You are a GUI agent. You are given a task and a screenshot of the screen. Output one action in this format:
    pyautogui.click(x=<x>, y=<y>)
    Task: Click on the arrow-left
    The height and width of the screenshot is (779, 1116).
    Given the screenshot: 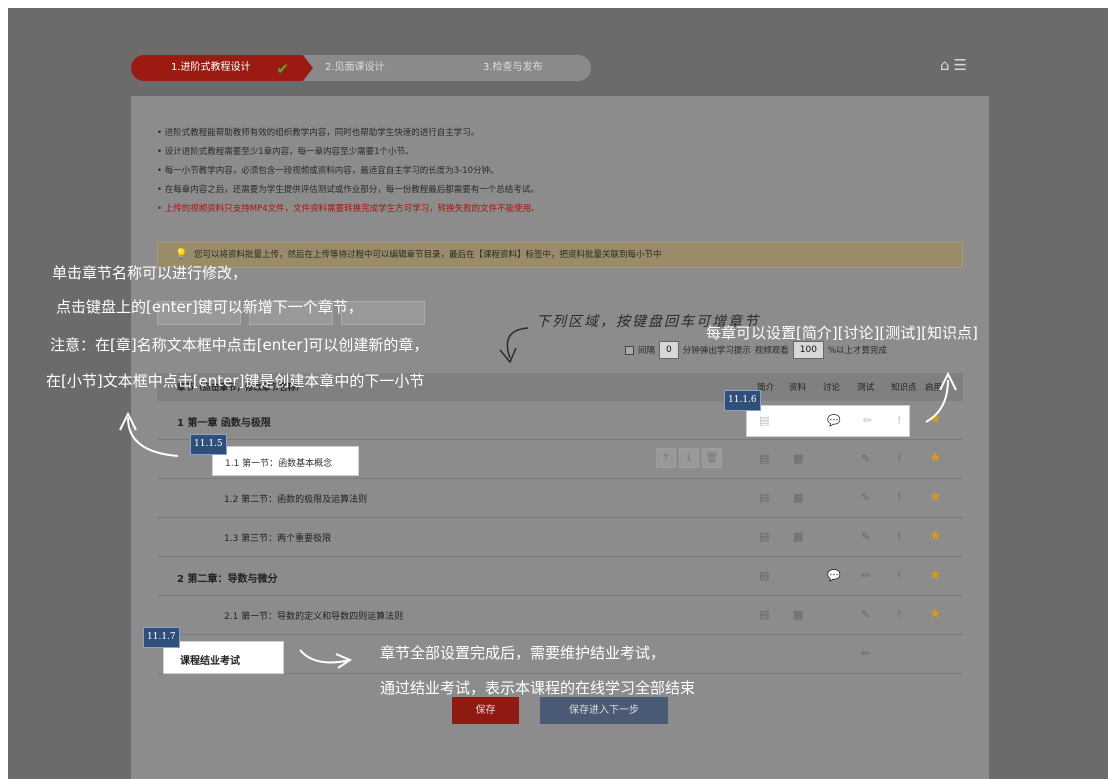 What is the action you would take?
    pyautogui.click(x=153, y=437)
    